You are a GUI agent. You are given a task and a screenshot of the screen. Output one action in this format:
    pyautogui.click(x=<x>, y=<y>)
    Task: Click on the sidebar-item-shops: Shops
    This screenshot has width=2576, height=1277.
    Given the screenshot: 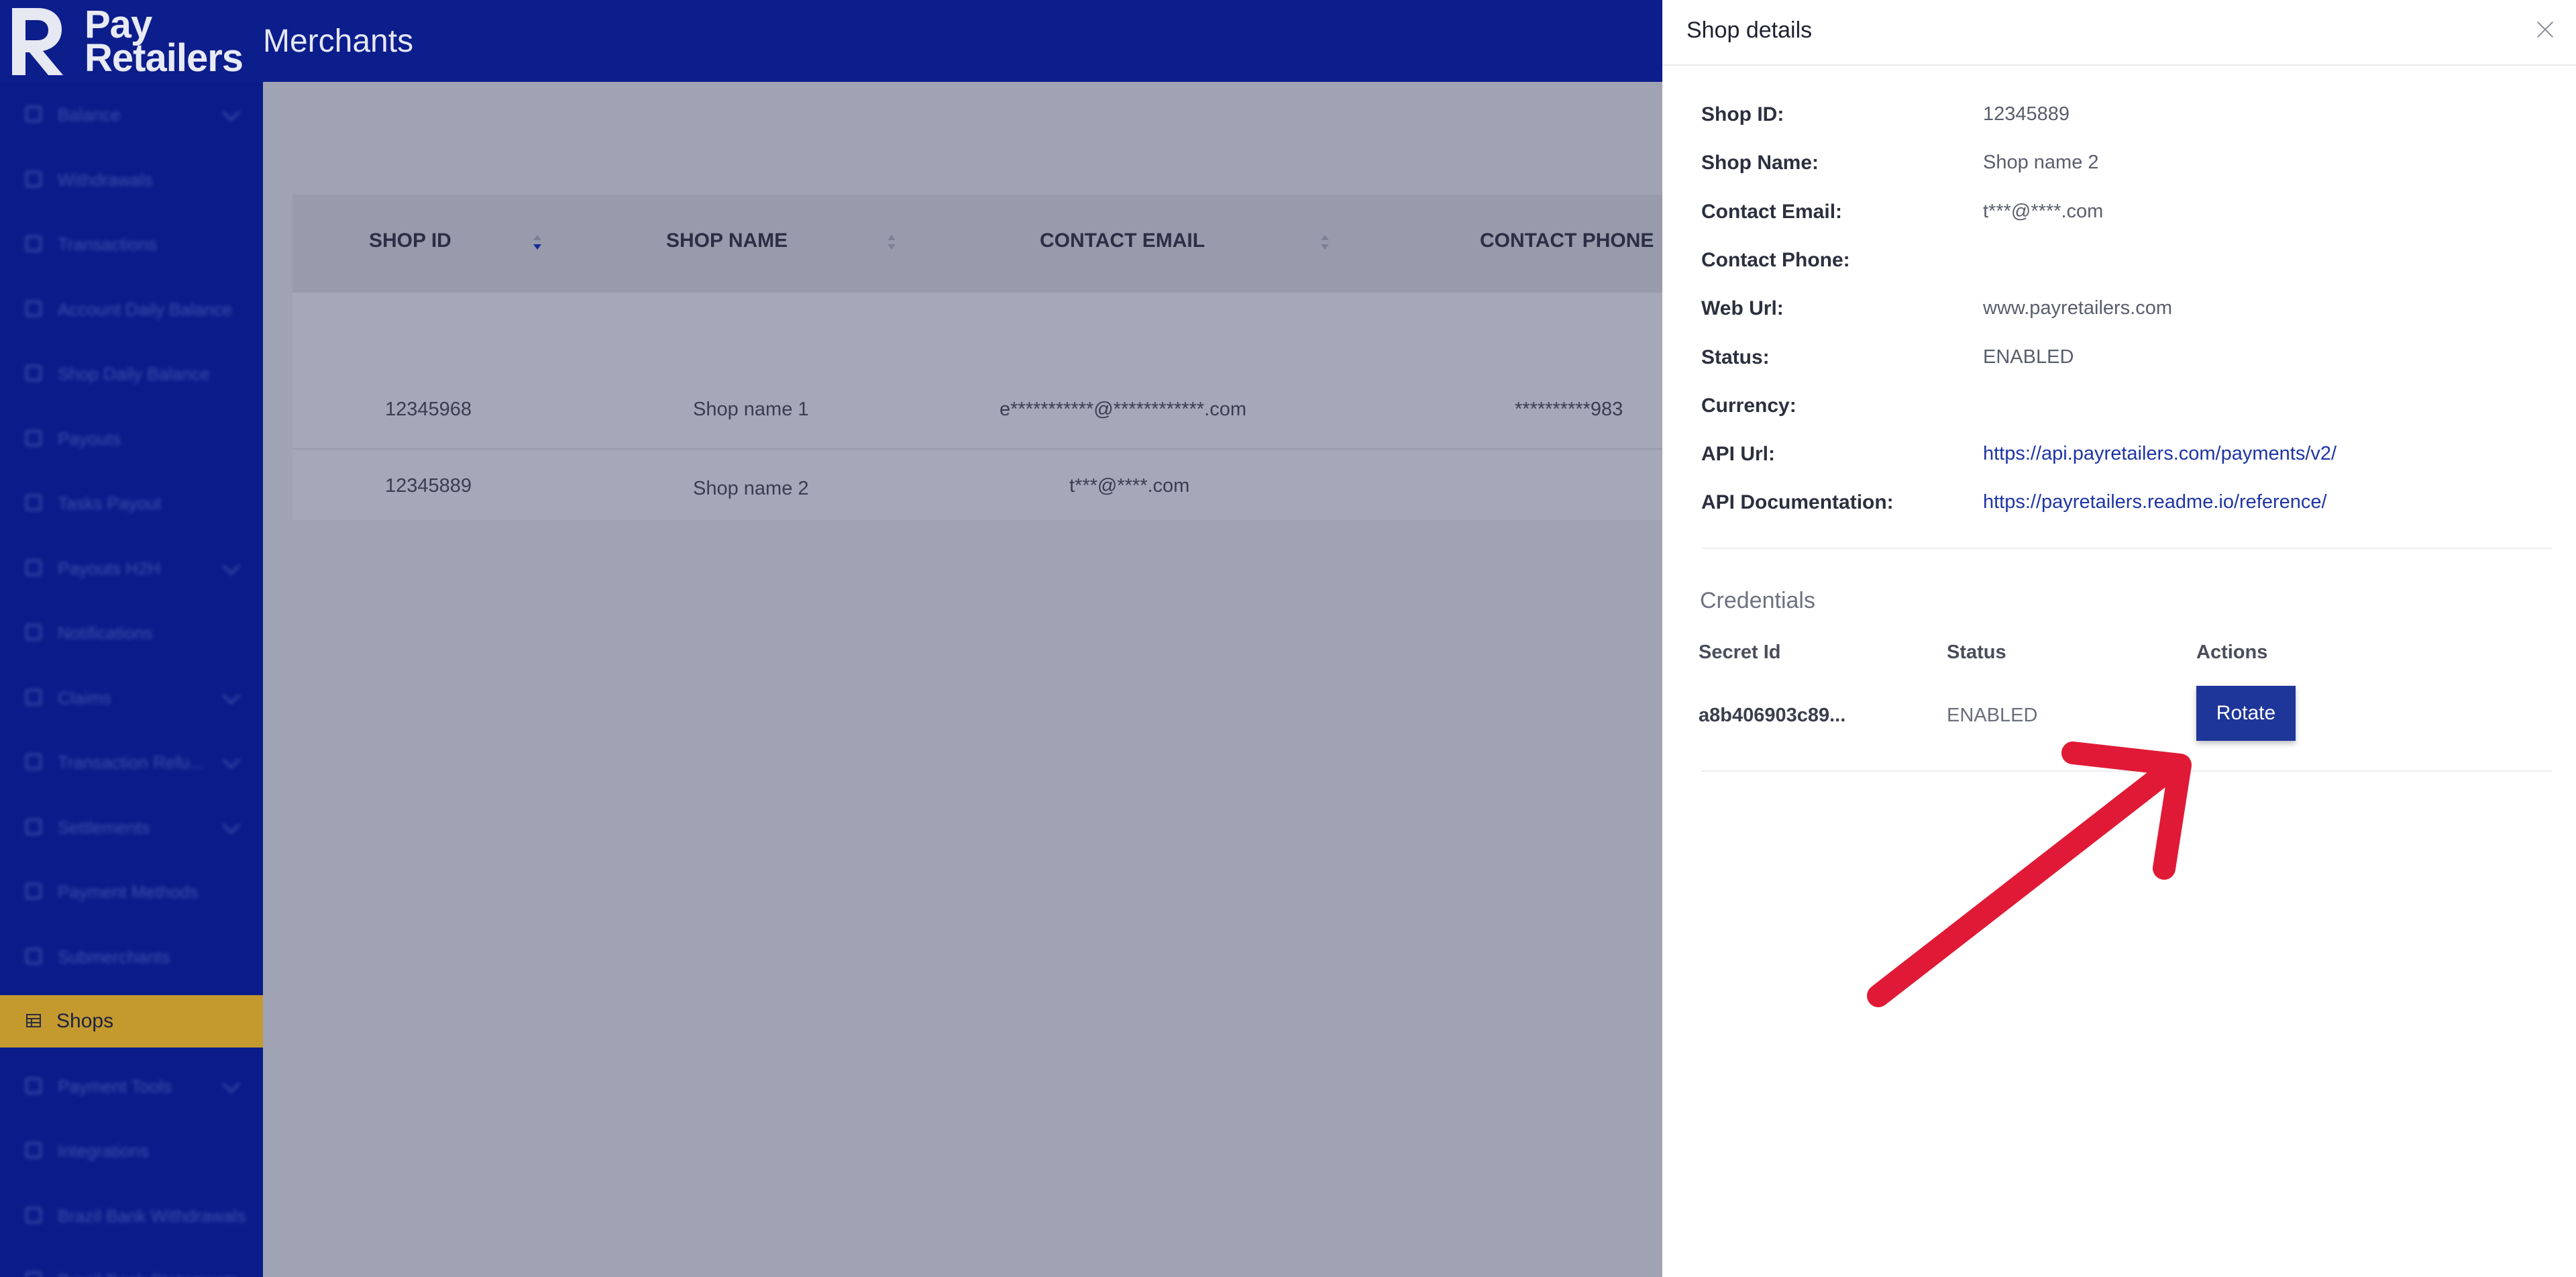 What is the action you would take?
    pyautogui.click(x=131, y=1021)
    